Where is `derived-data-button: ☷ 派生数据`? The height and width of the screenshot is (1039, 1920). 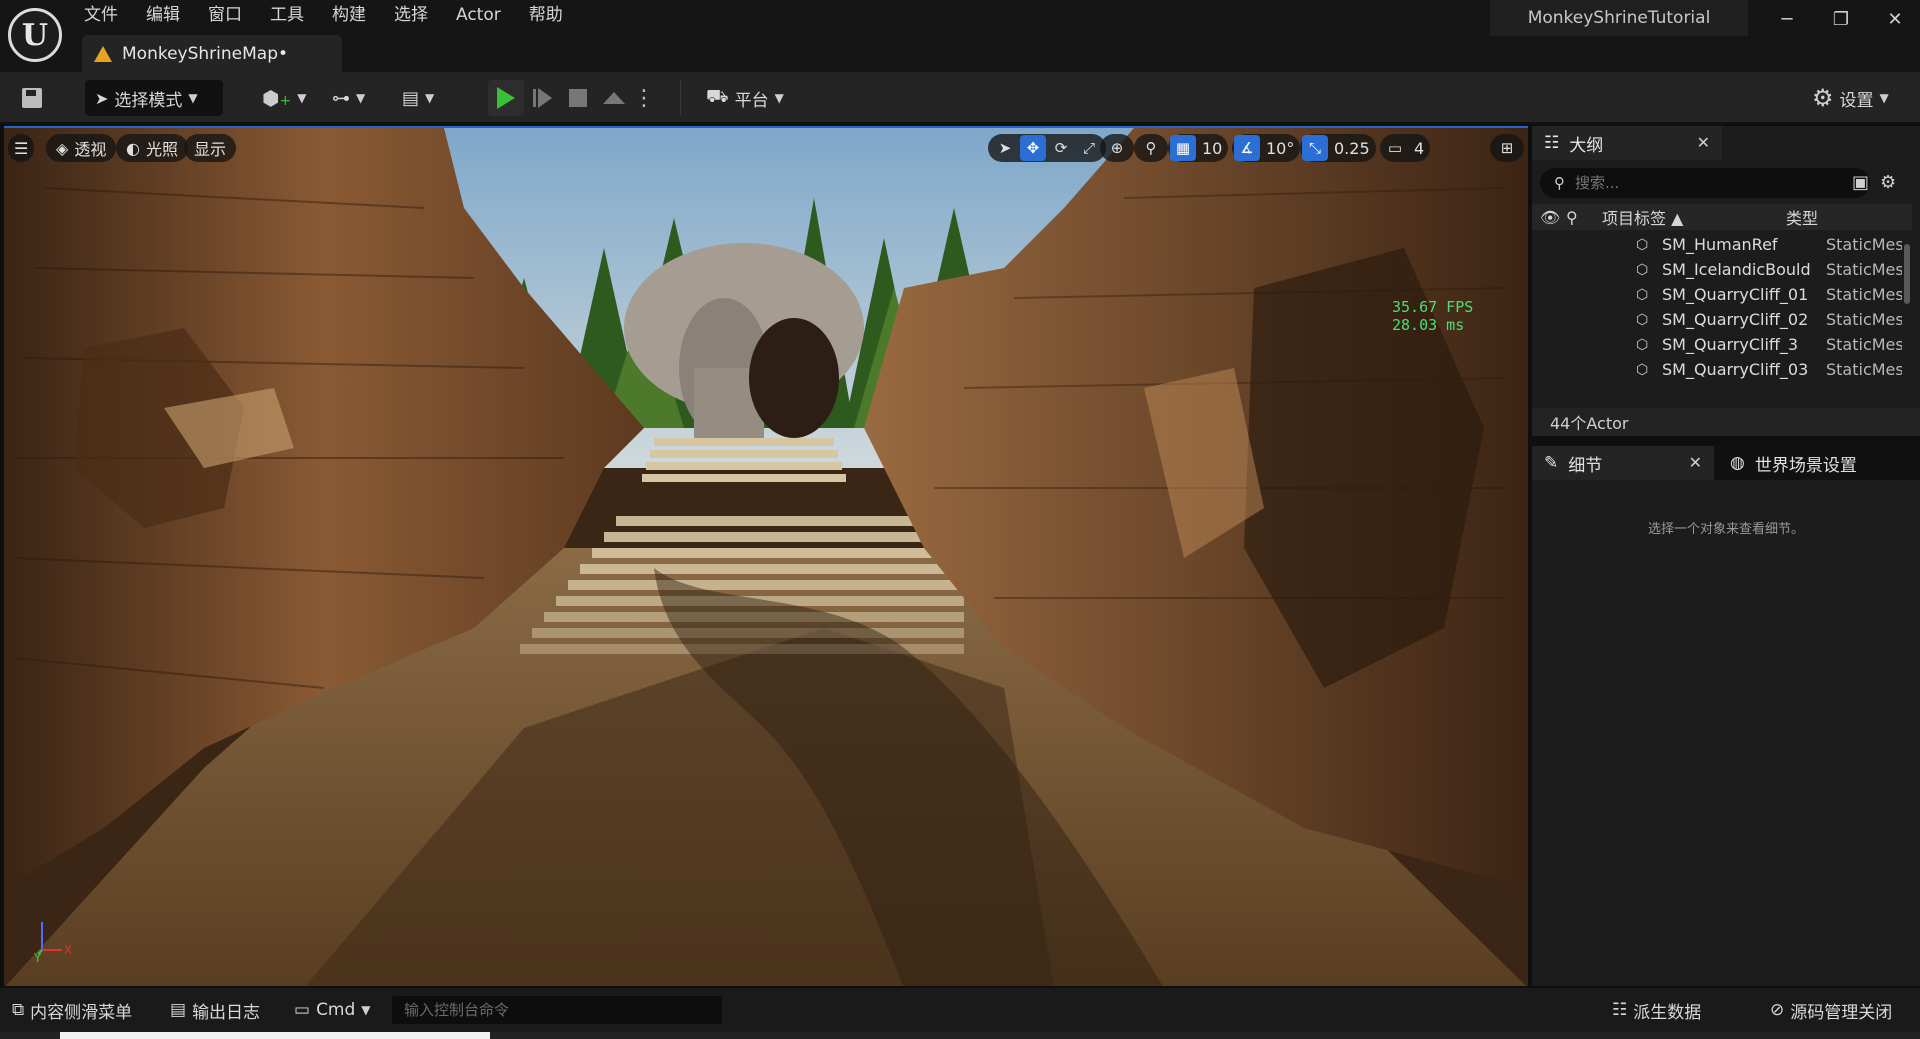 derived-data-button: ☷ 派生数据 is located at coordinates (1656, 1010).